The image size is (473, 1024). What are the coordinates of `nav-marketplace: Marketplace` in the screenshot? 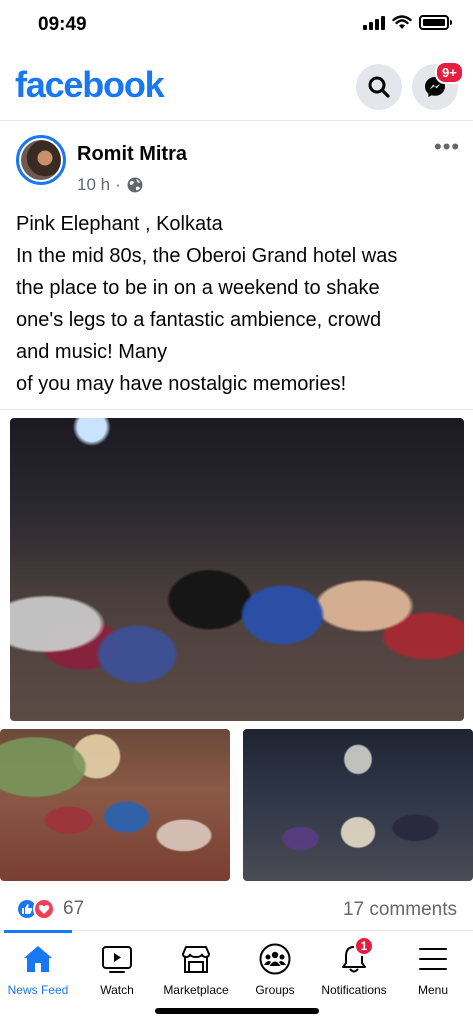 It's located at (196, 966).